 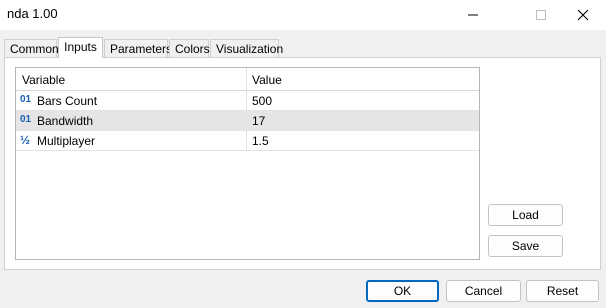 I want to click on title-bar: nda 1.00, so click(x=303, y=15).